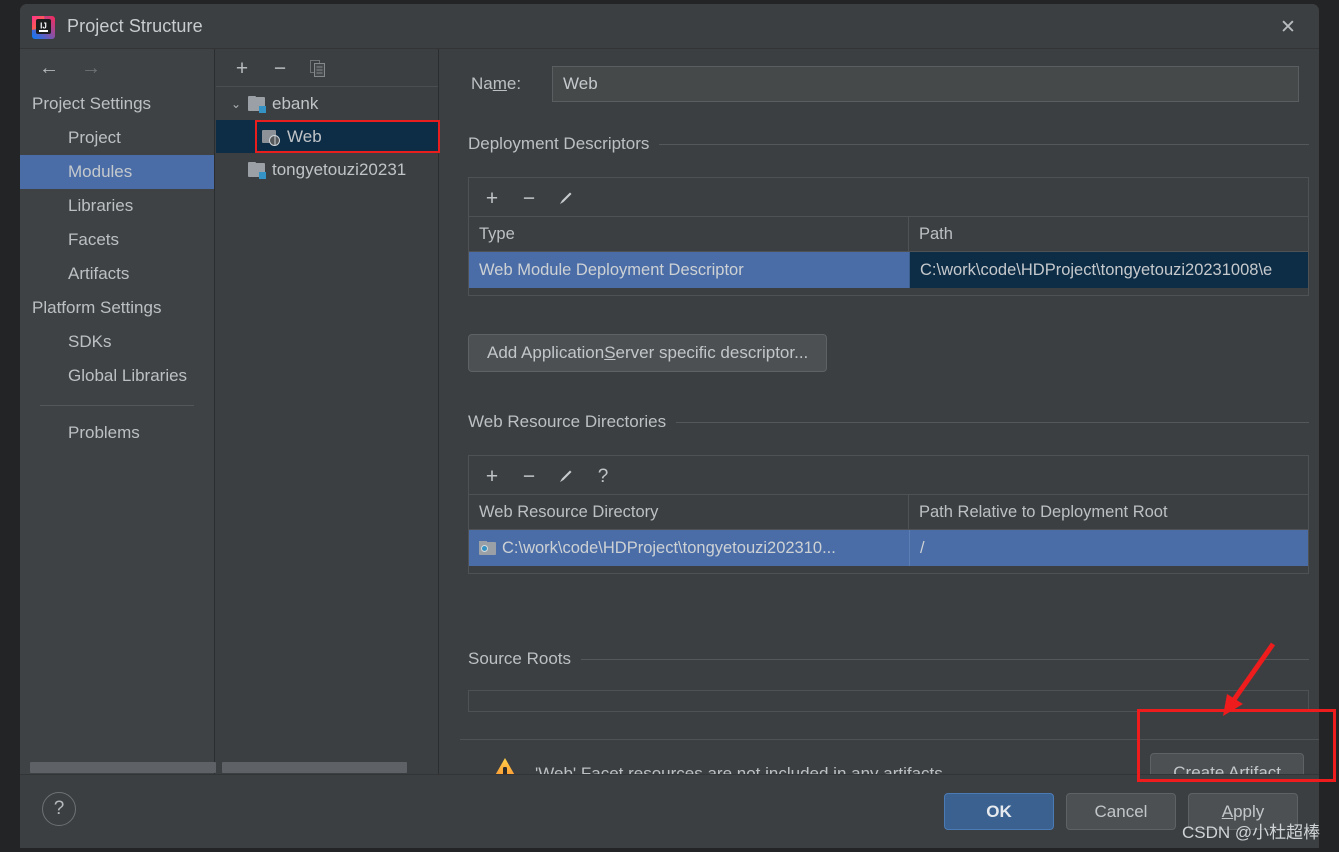  What do you see at coordinates (1227, 763) in the screenshot?
I see `create-artifact-button: Create Arti f act` at bounding box center [1227, 763].